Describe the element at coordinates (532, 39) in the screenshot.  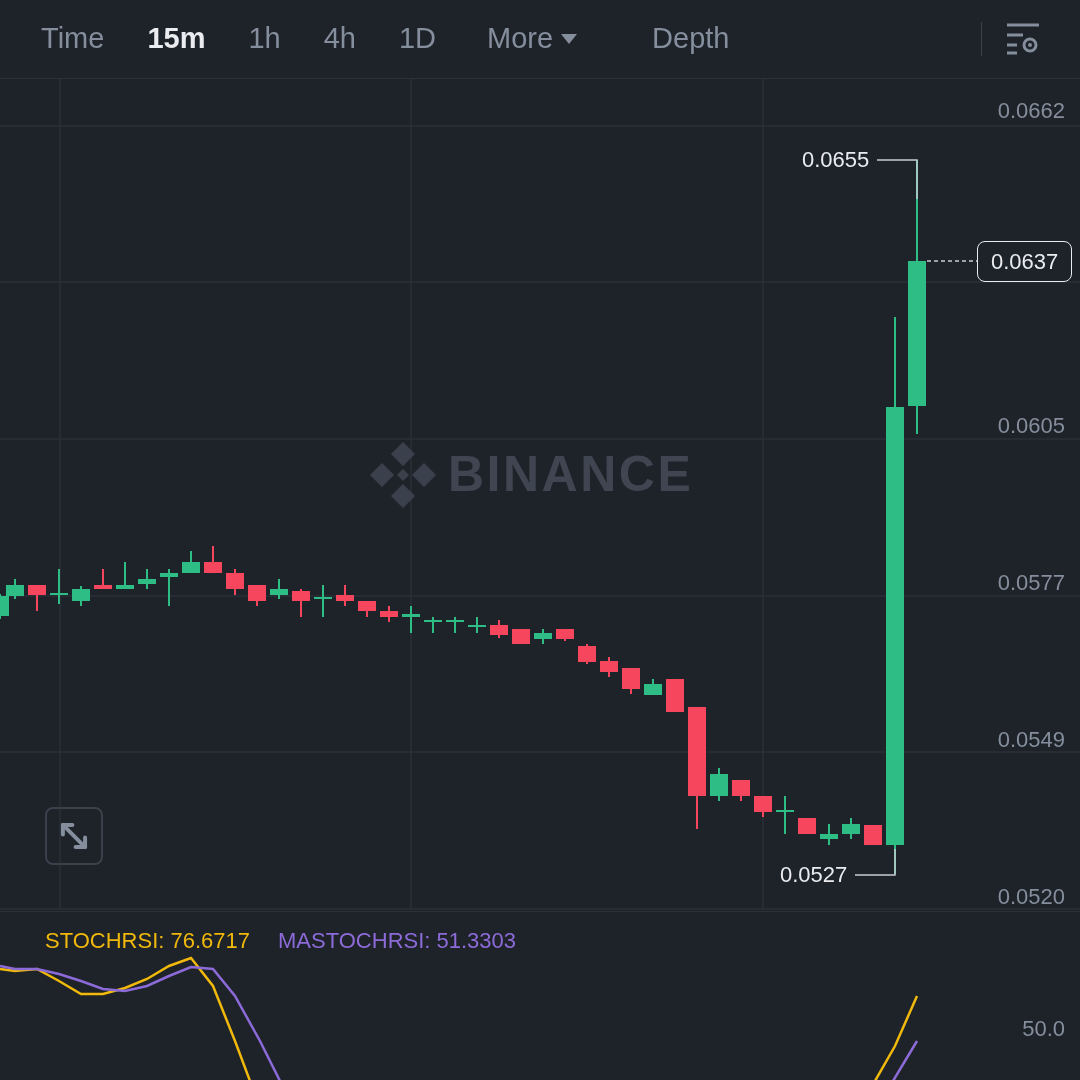
I see `more-dropdown: More` at that location.